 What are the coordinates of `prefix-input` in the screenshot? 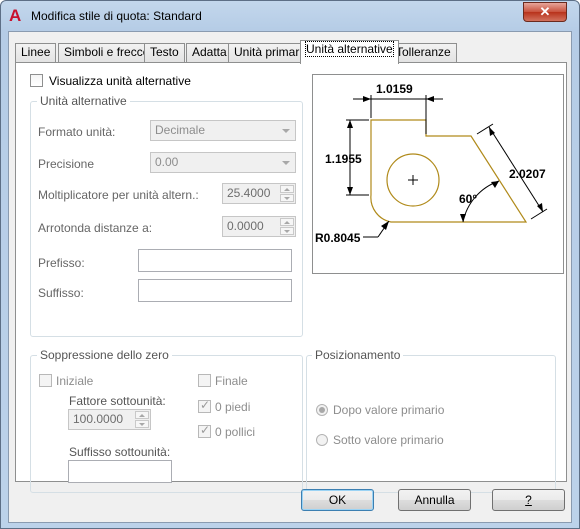 It's located at (215, 260).